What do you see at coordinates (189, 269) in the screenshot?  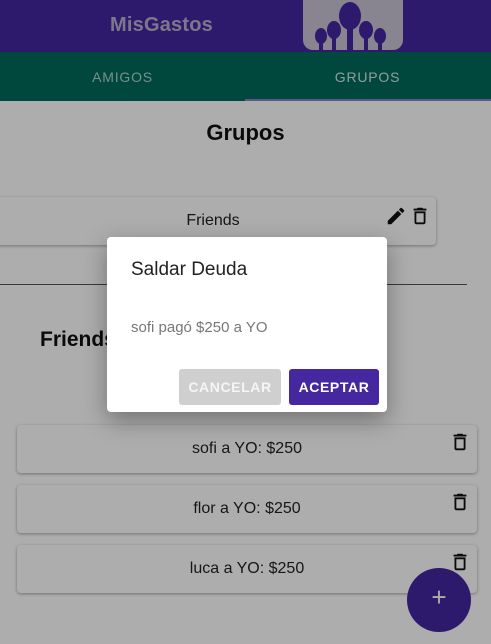 I see `dialog-title: Saldar Deuda` at bounding box center [189, 269].